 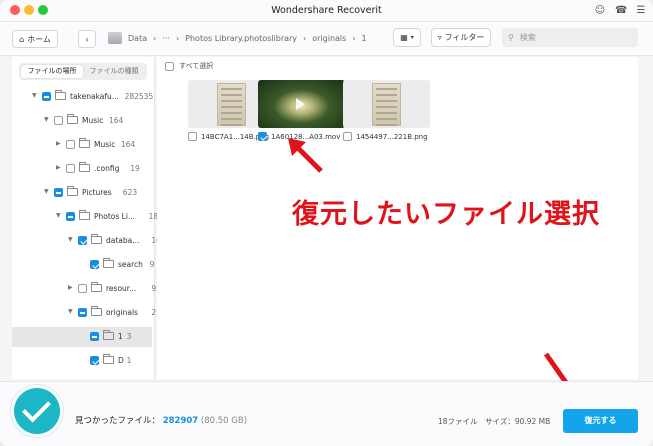 I want to click on tree-row: search 9, so click(x=83, y=265).